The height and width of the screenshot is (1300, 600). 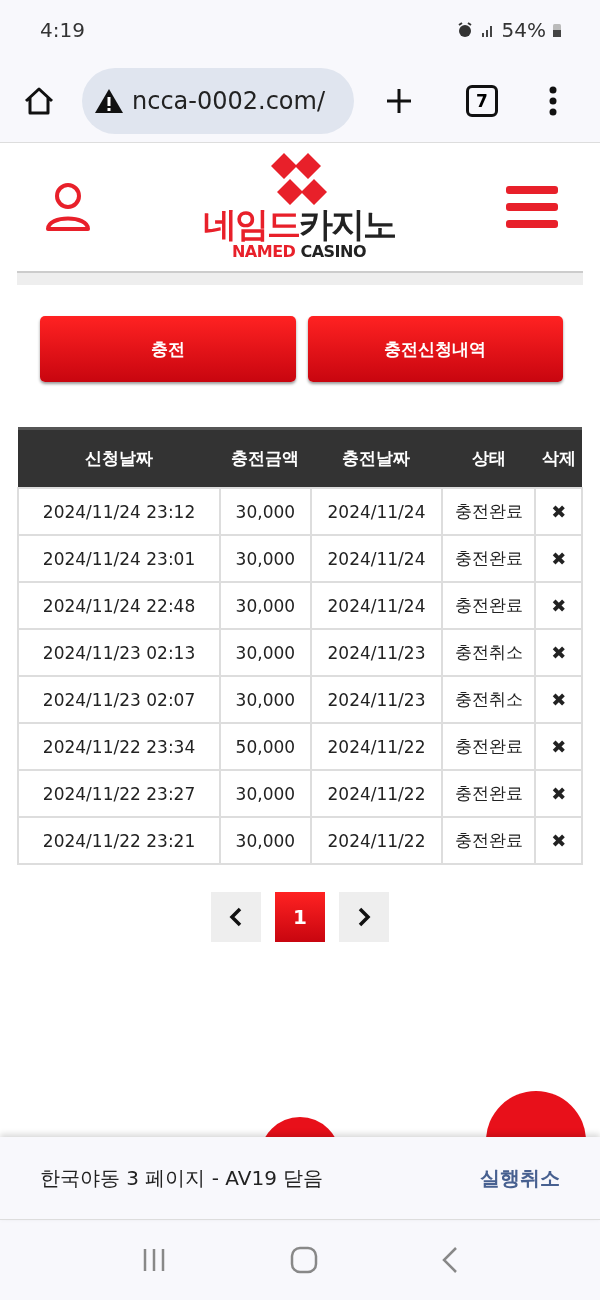 I want to click on table-cell: 2024/11/23 02:13, so click(x=119, y=652).